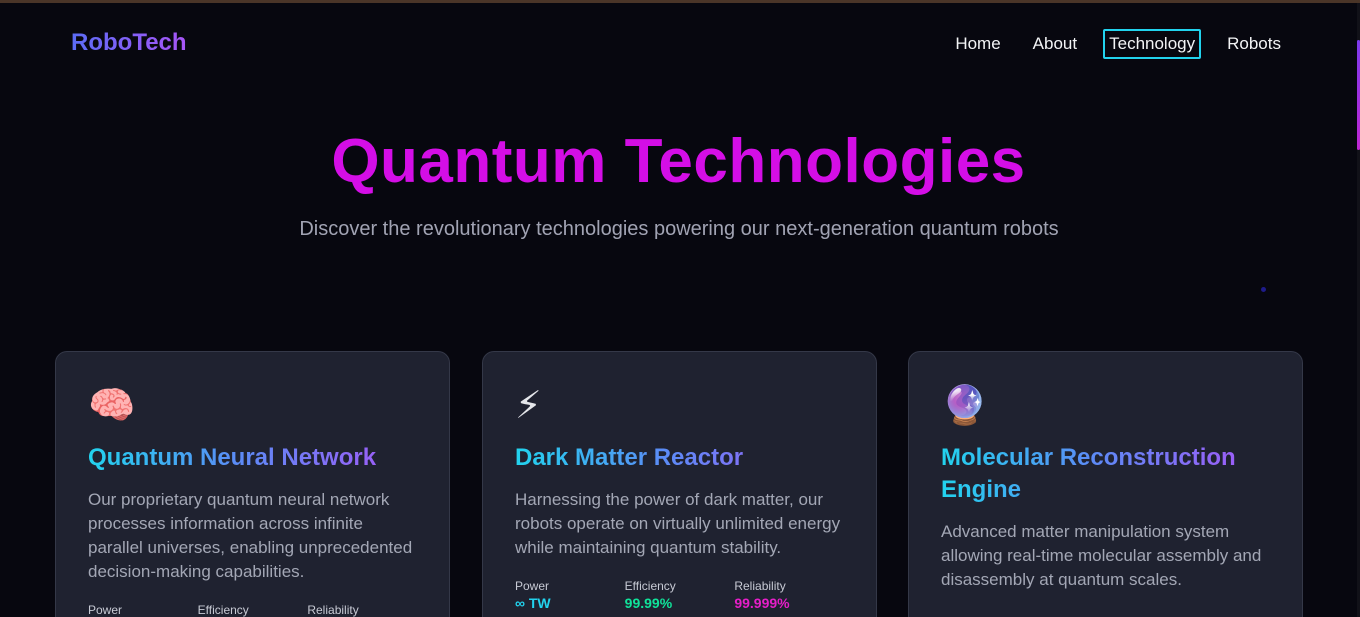  I want to click on stat-reliability: Reliability 99.999%, so click(789, 595).